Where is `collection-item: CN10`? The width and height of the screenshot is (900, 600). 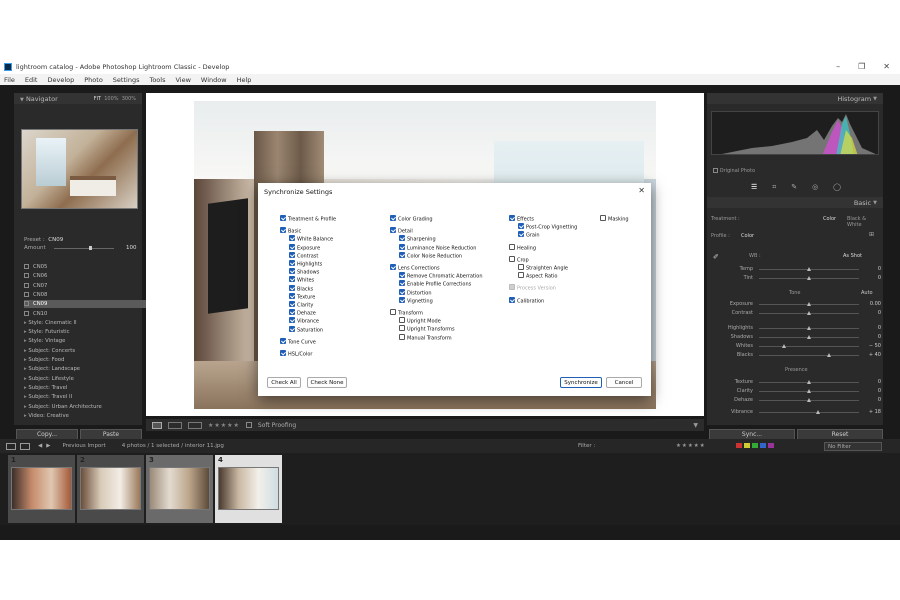
collection-item: CN10 is located at coordinates (89, 314).